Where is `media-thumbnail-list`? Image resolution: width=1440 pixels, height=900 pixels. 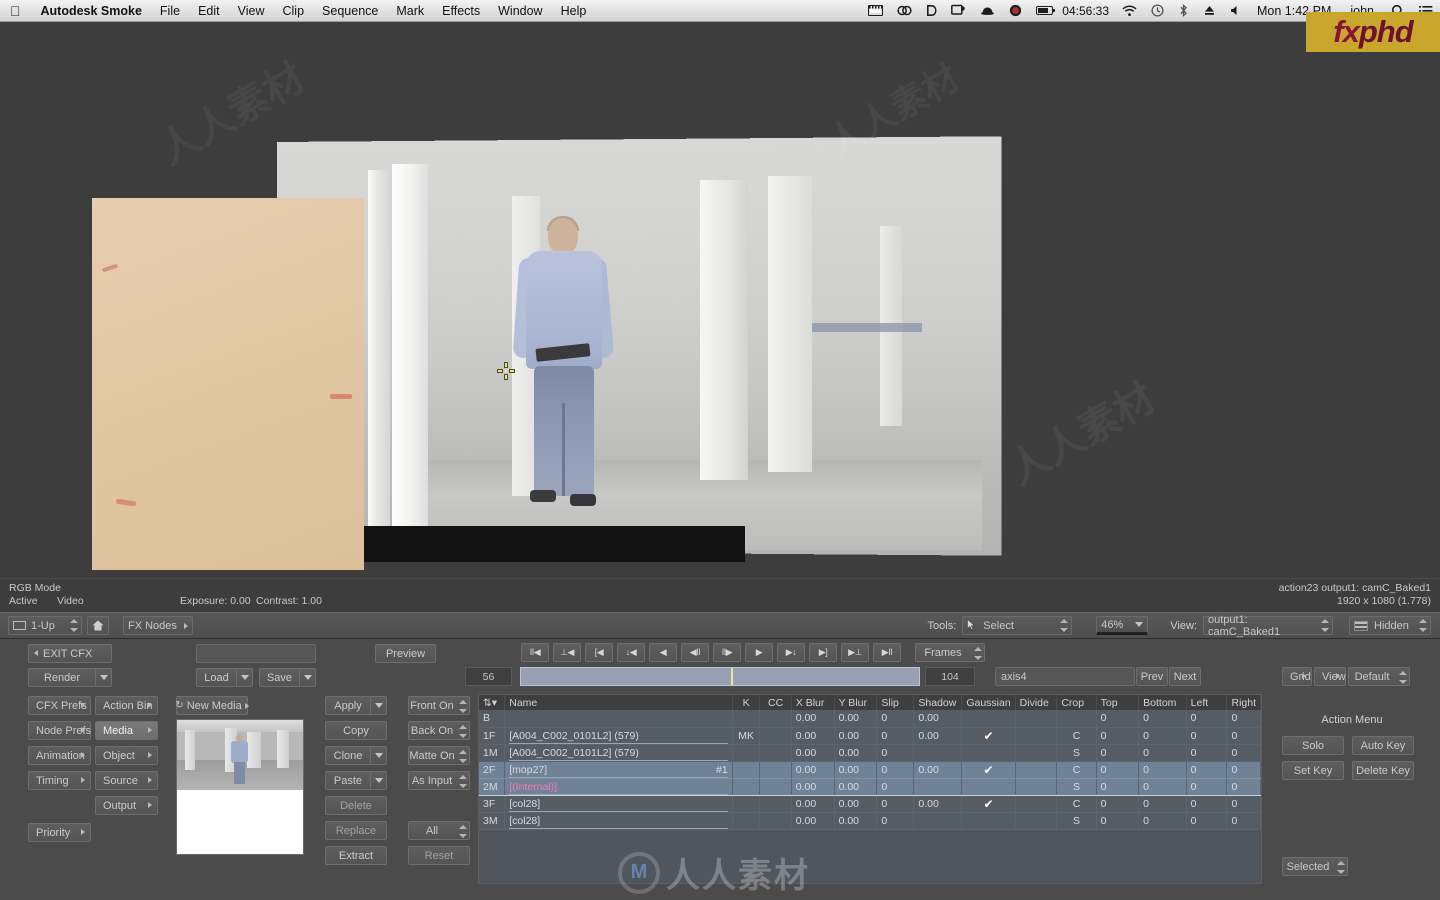
media-thumbnail-list is located at coordinates (240, 787).